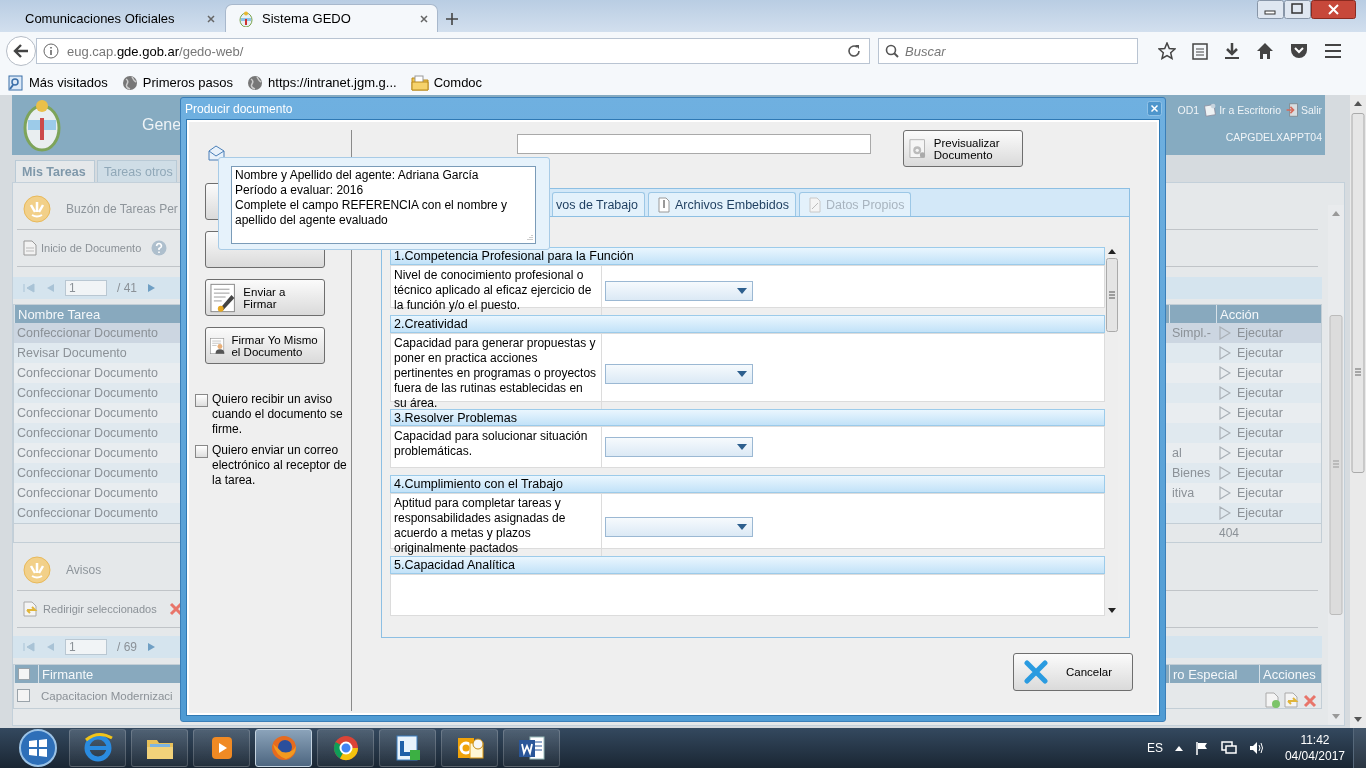 The width and height of the screenshot is (1366, 768). I want to click on clipboard-icon, so click(1200, 51).